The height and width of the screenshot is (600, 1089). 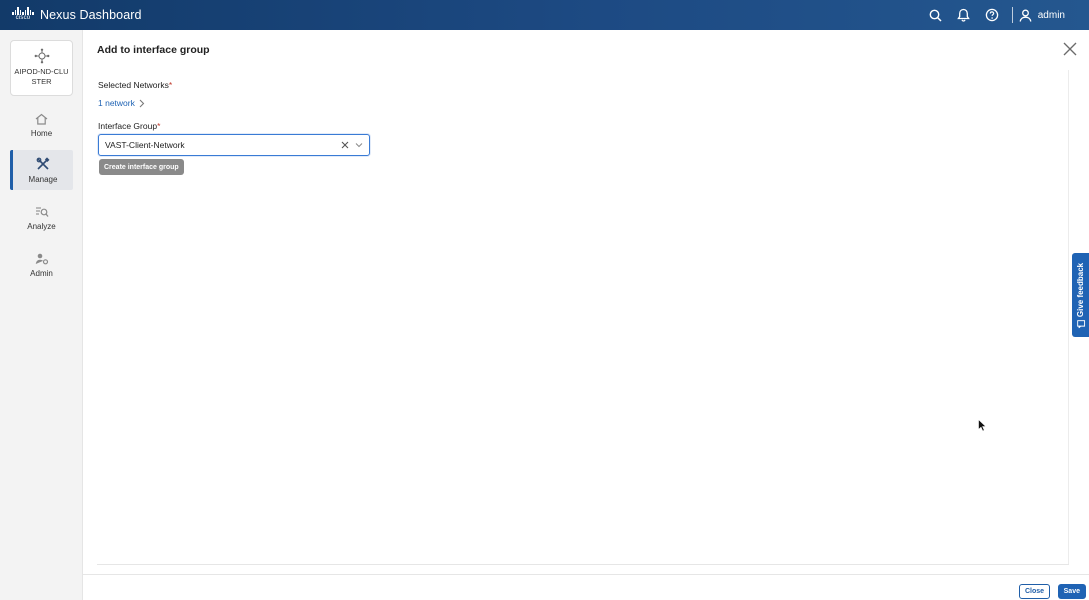 I want to click on chevron-down-icon, so click(x=359, y=145).